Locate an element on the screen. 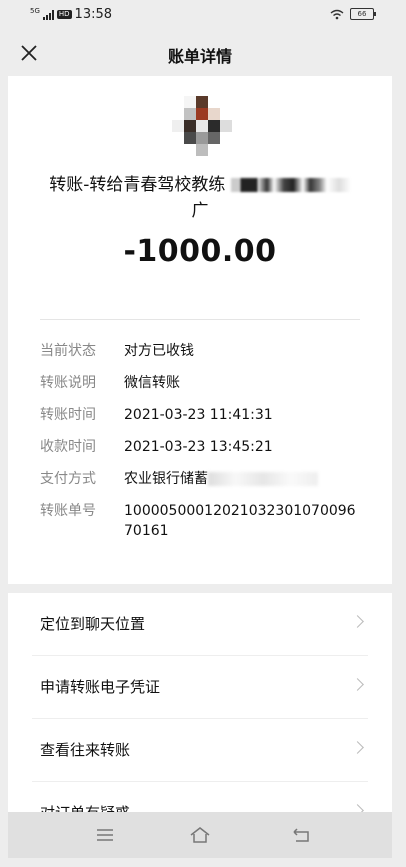 Image resolution: width=406 pixels, height=867 pixels. status-bar: 5G HD 13:58 66 is located at coordinates (200, 15).